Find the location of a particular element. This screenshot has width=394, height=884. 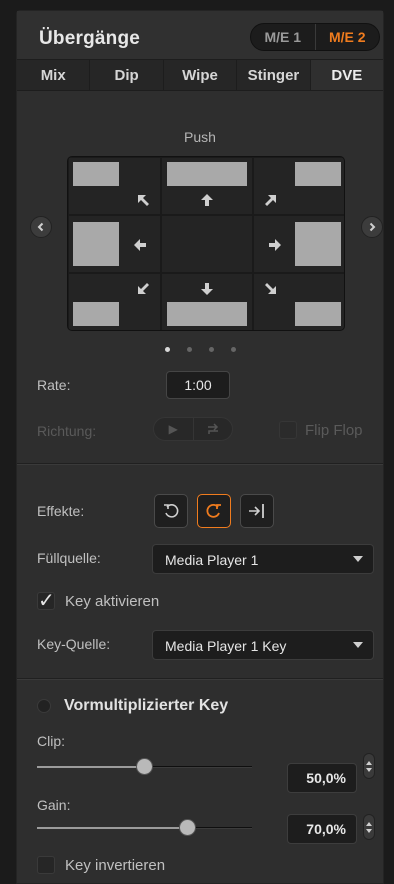

direction-cell-top-right is located at coordinates (298, 186).